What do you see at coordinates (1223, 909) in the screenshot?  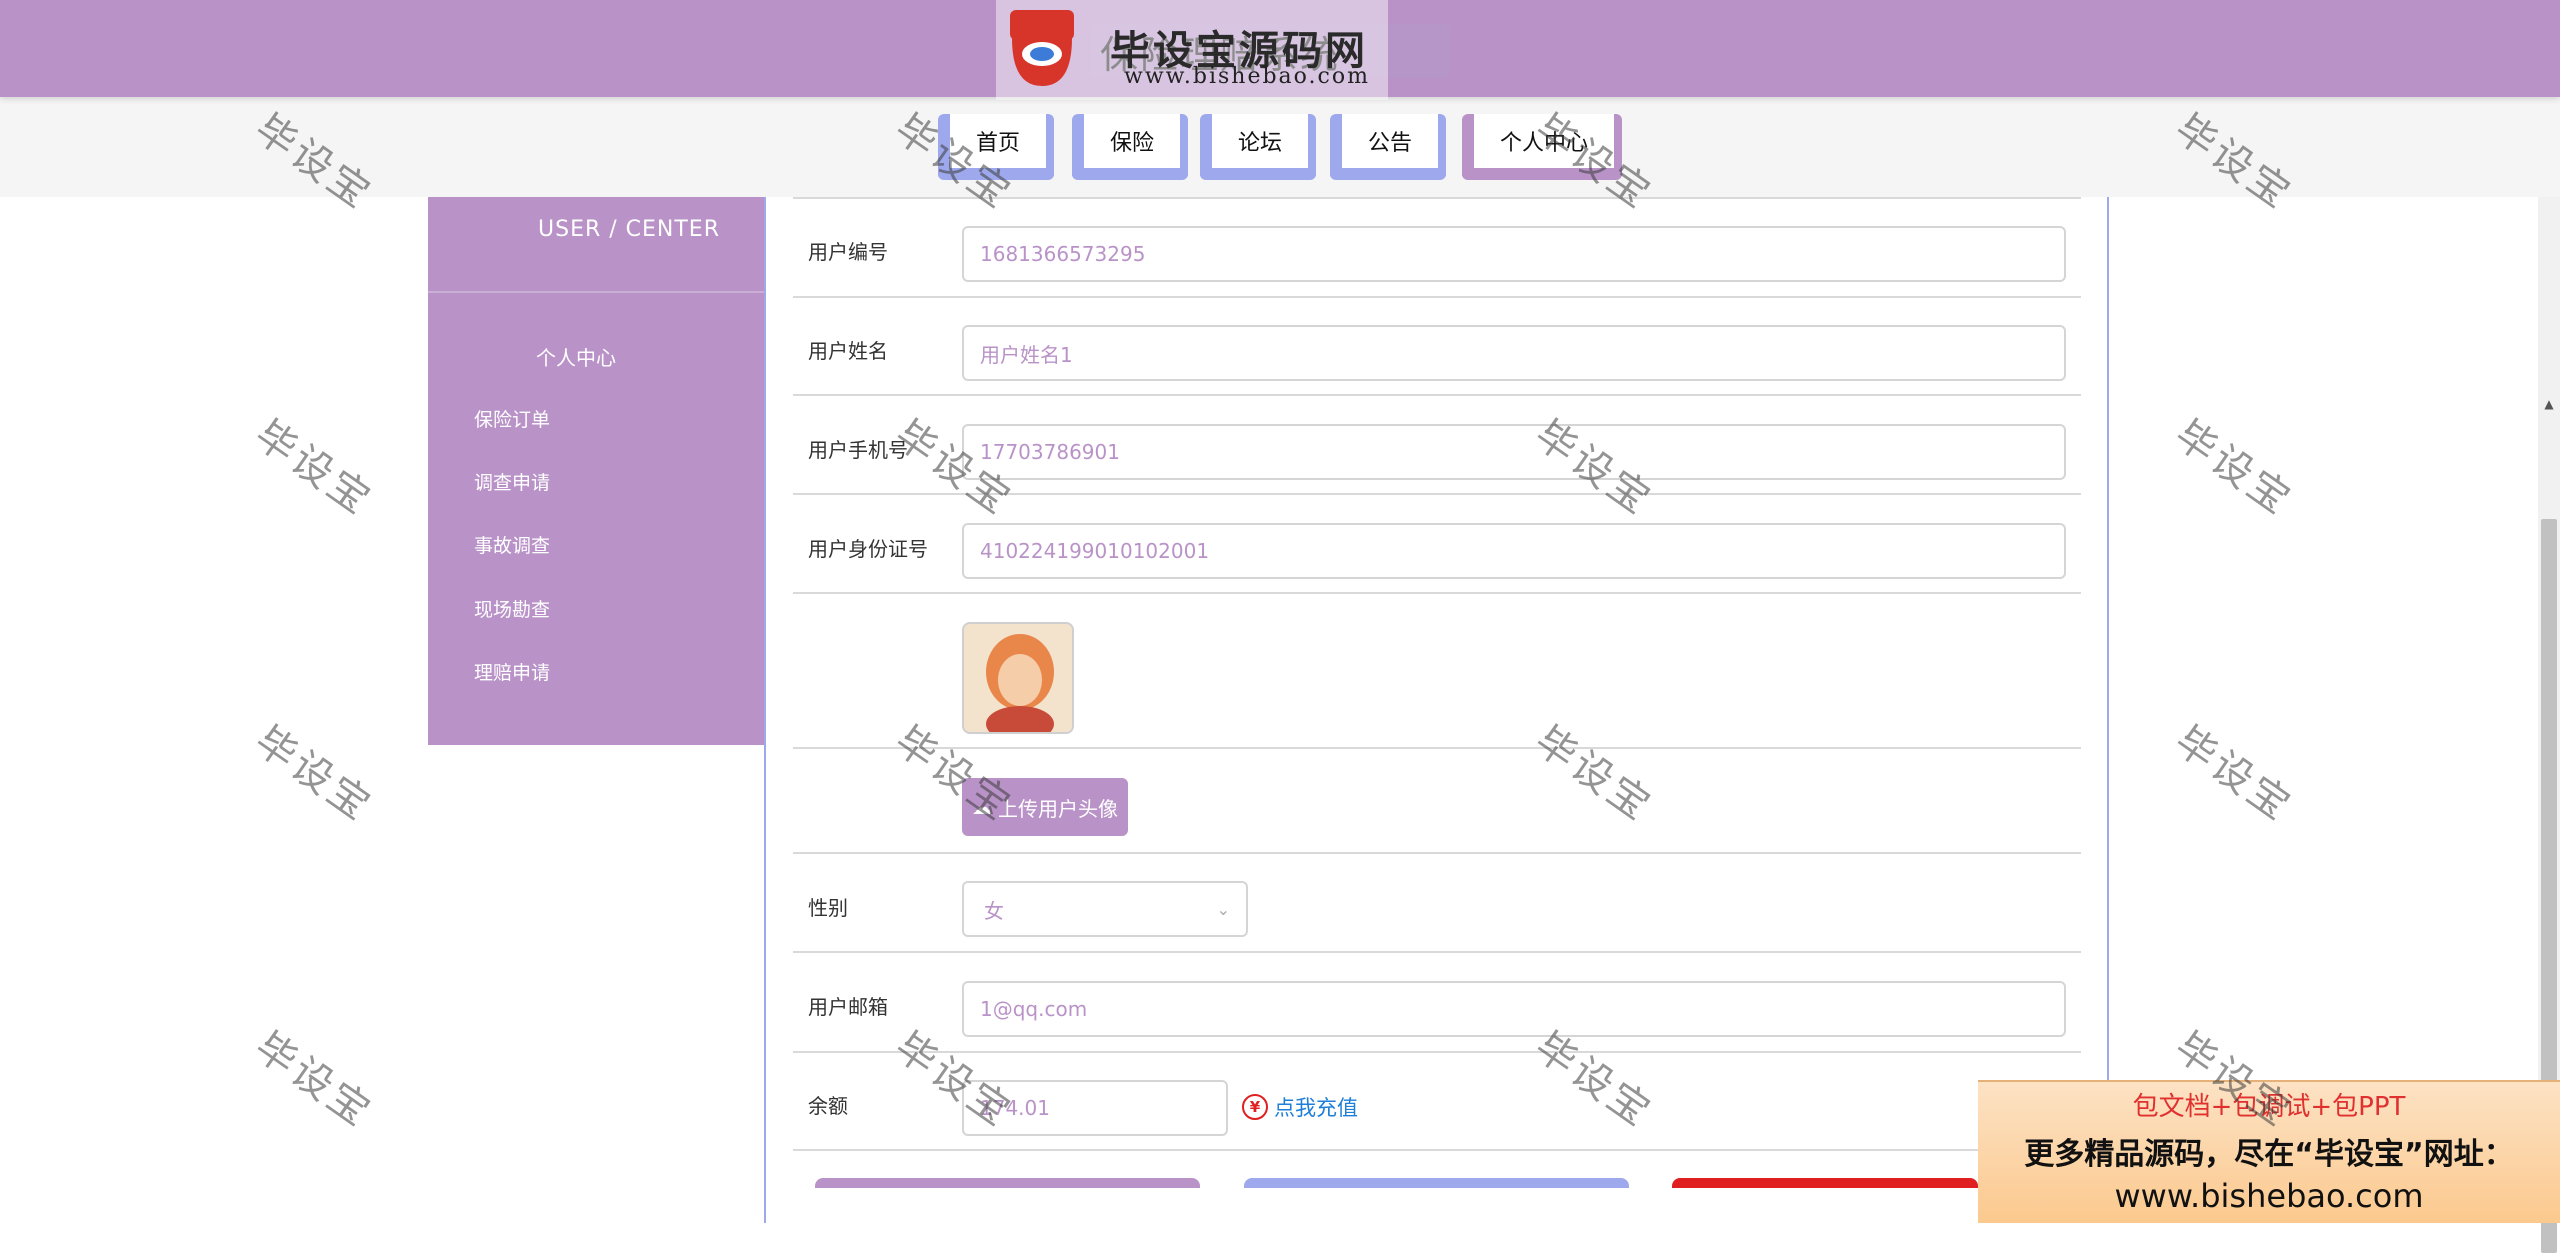 I see `chevron-down-icon: ⌄` at bounding box center [1223, 909].